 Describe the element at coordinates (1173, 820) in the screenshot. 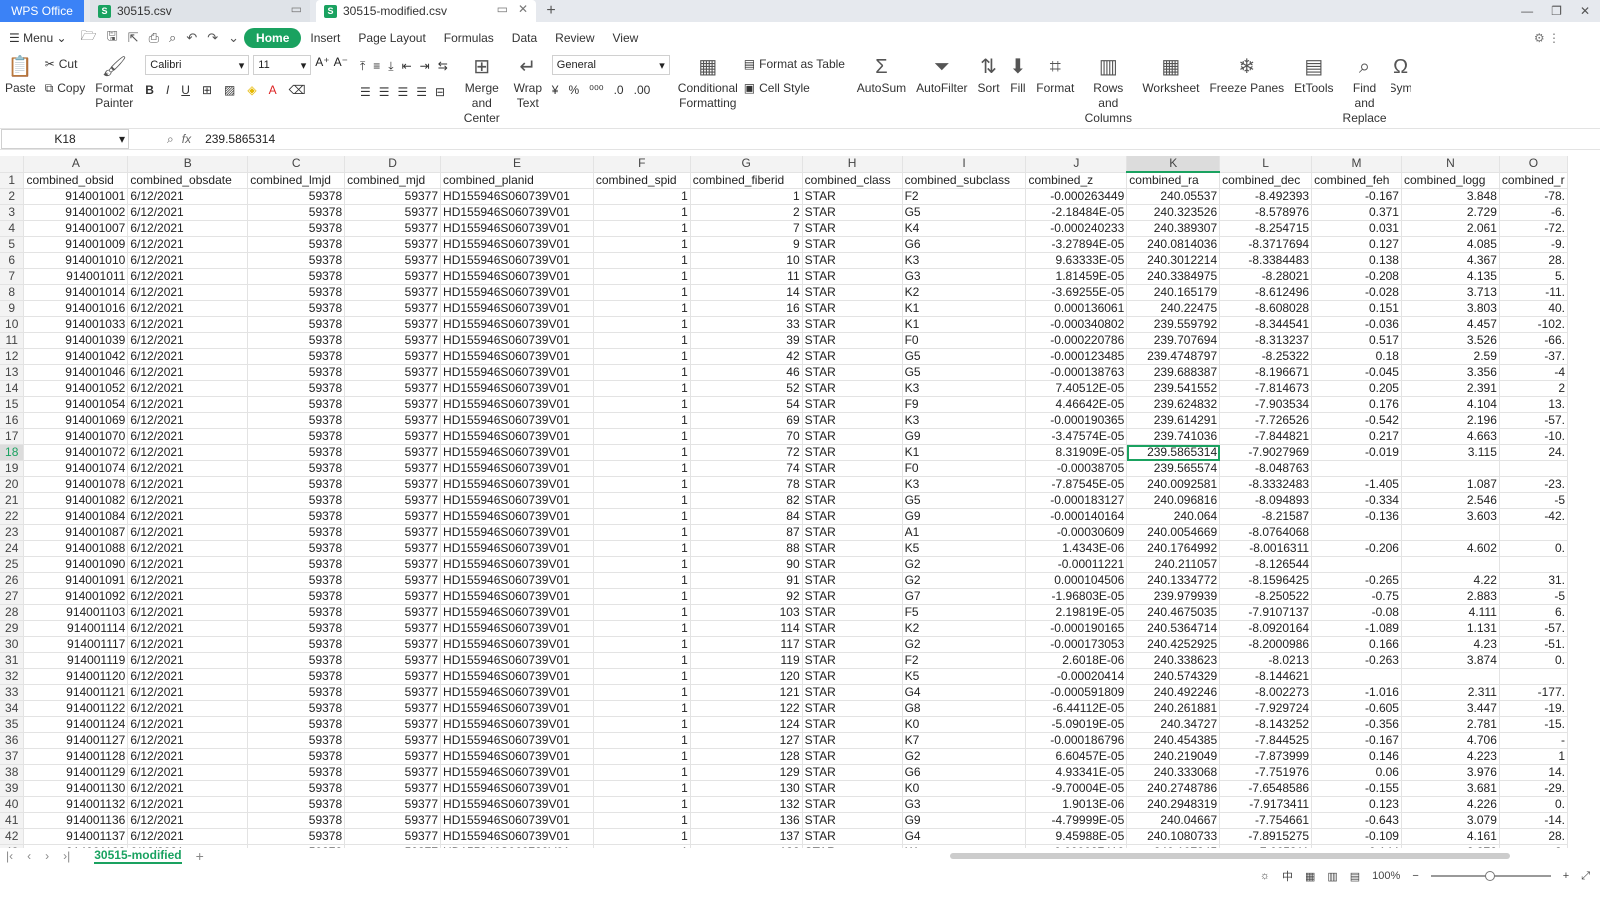

I see `cell: 240.04667` at that location.